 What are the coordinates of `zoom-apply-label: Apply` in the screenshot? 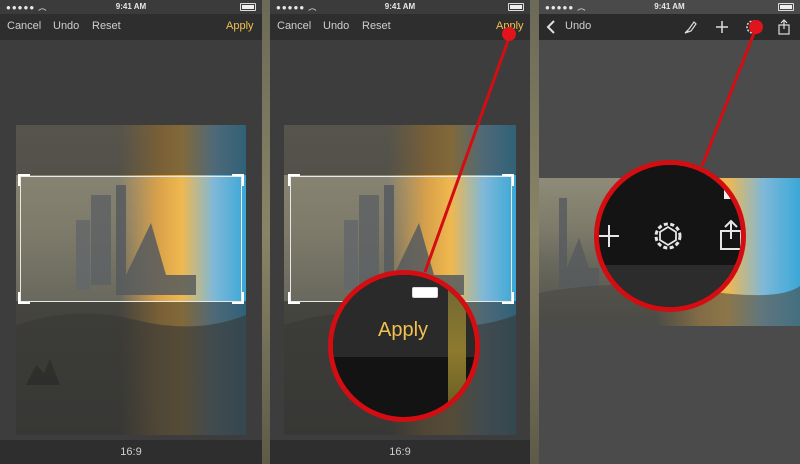 It's located at (403, 330).